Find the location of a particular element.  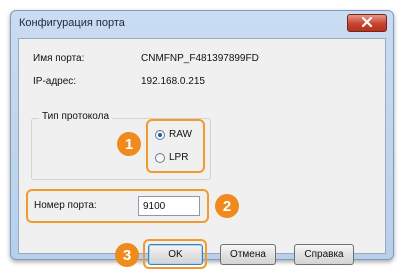

radio-lpr-label: LPR is located at coordinates (179, 157).